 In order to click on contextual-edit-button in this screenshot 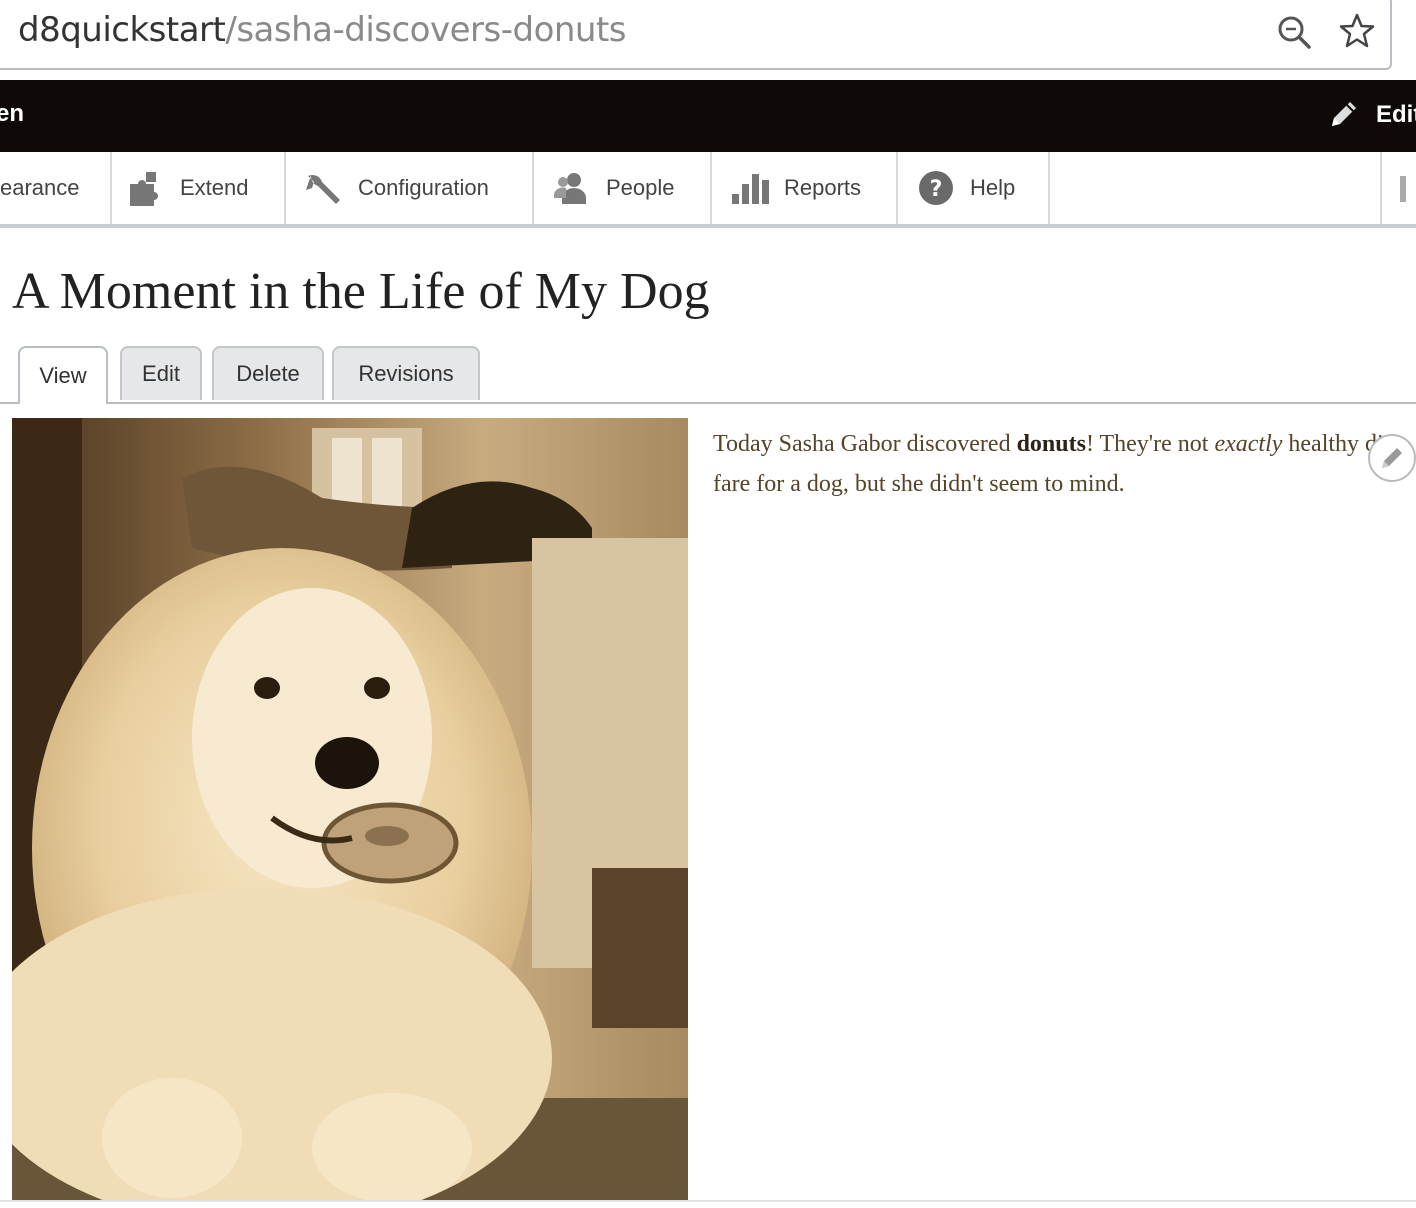, I will do `click(1392, 458)`.